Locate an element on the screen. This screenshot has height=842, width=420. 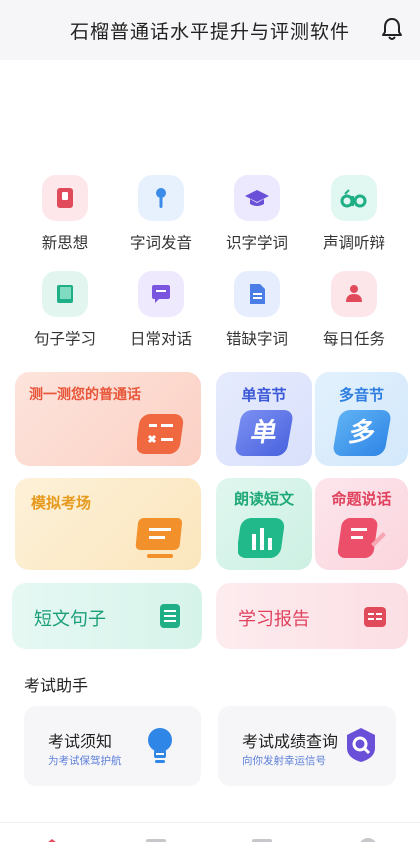
score-query-card: 考试成绩查询 向你发射幸运信号 is located at coordinates (307, 746).